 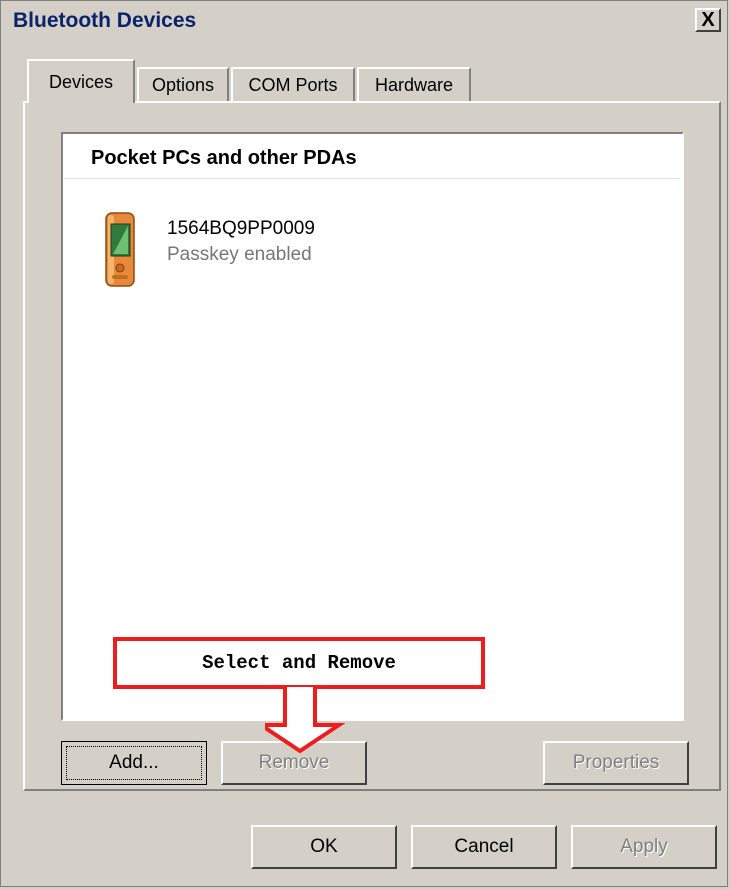 What do you see at coordinates (224, 158) in the screenshot?
I see `group-header: Pocket PCs and other PDAs` at bounding box center [224, 158].